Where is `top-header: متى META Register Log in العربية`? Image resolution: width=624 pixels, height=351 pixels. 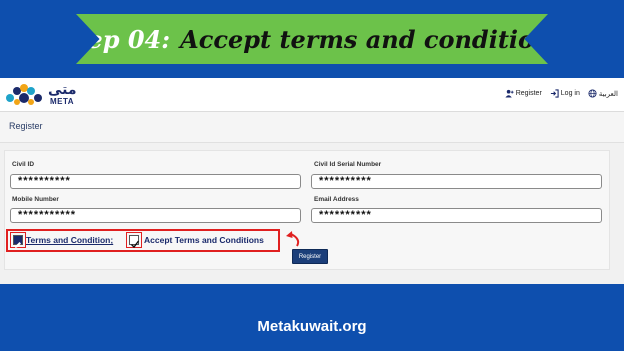
top-header: متى META Register Log in العربية is located at coordinates (312, 95).